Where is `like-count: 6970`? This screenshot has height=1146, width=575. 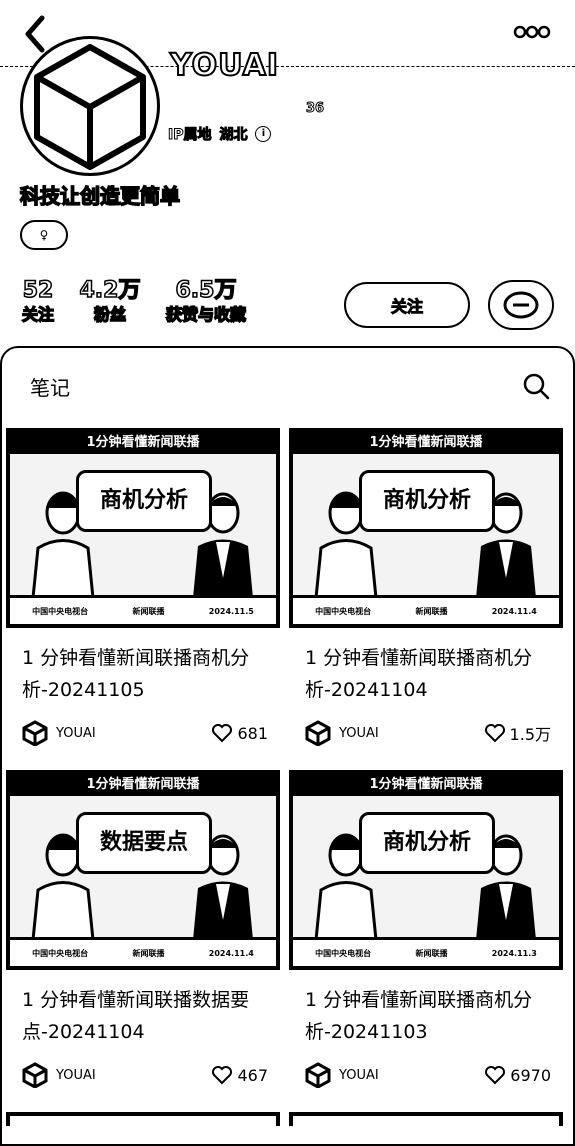
like-count: 6970 is located at coordinates (530, 1075).